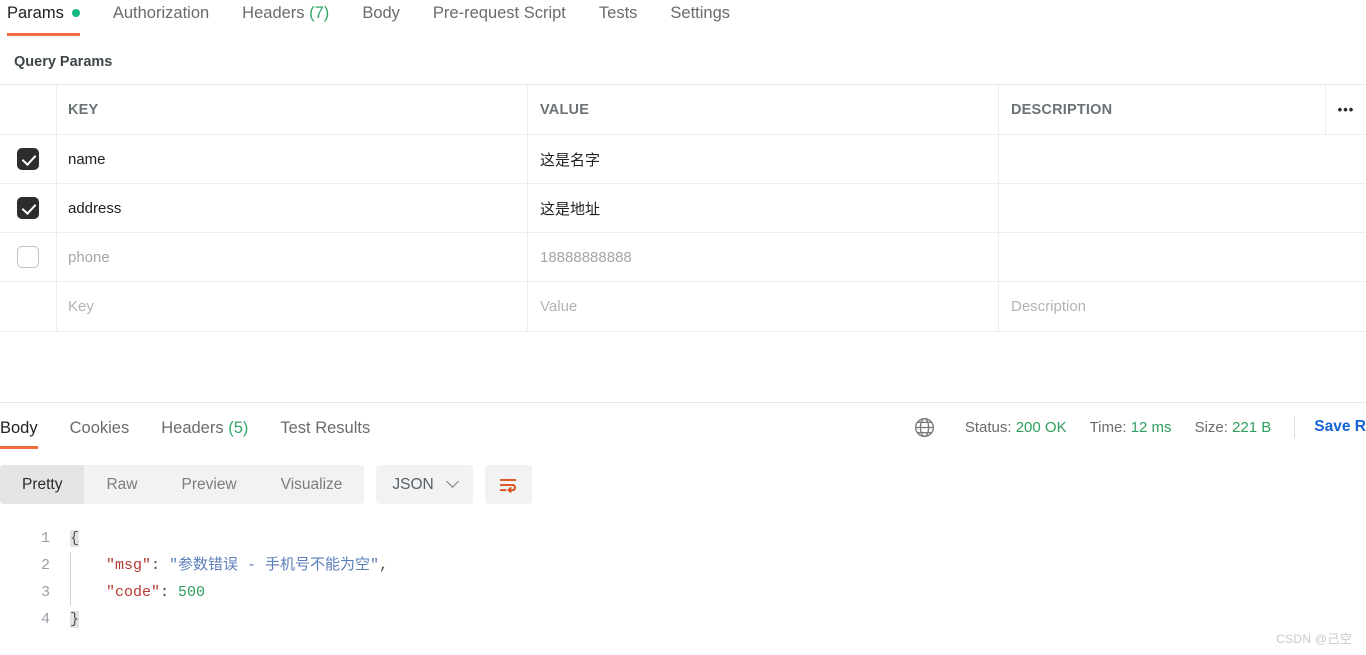  I want to click on response-tab-cookies: Cookies, so click(100, 428).